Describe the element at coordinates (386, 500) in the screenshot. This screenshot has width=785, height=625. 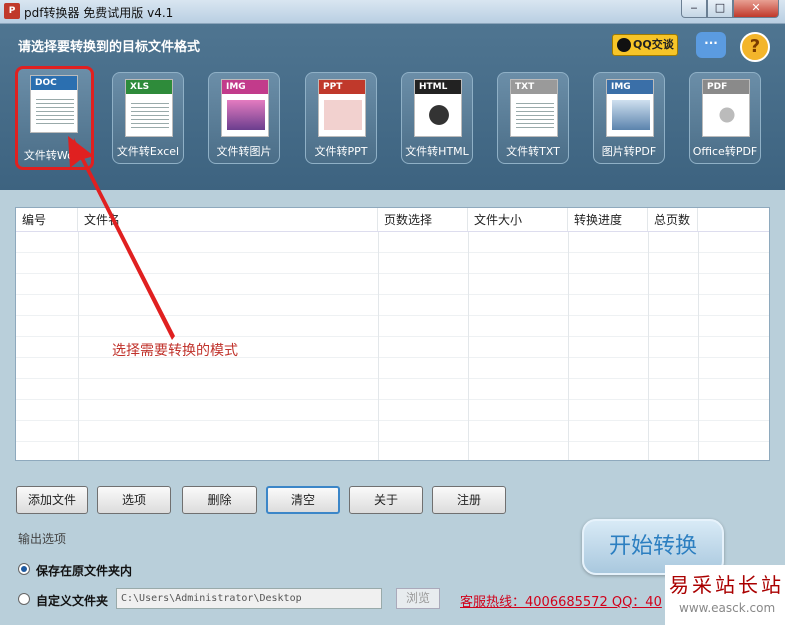
I see `about-button: 关于` at that location.